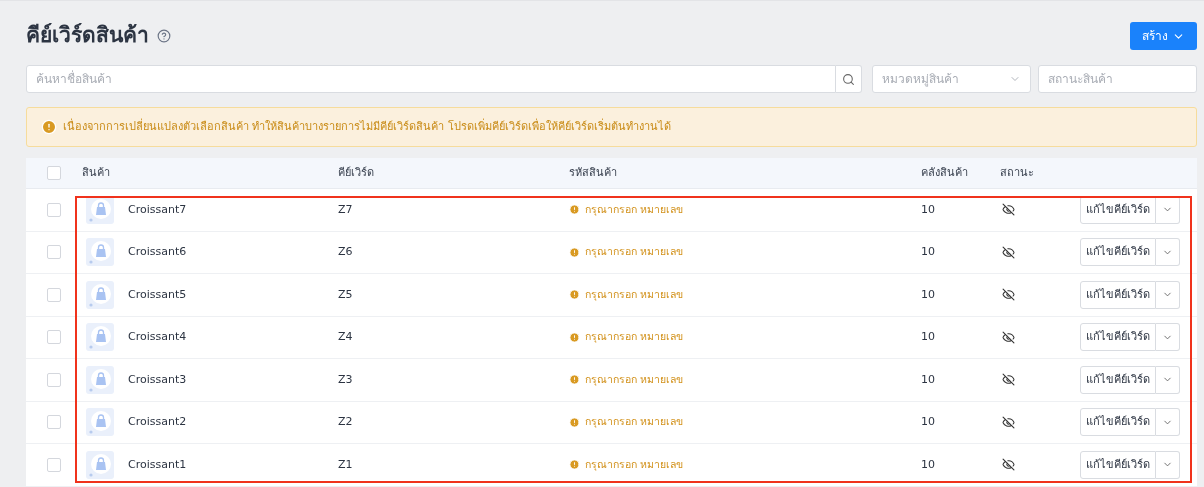 This screenshot has width=1204, height=487. What do you see at coordinates (345, 421) in the screenshot?
I see `keyword-cell: Z2` at bounding box center [345, 421].